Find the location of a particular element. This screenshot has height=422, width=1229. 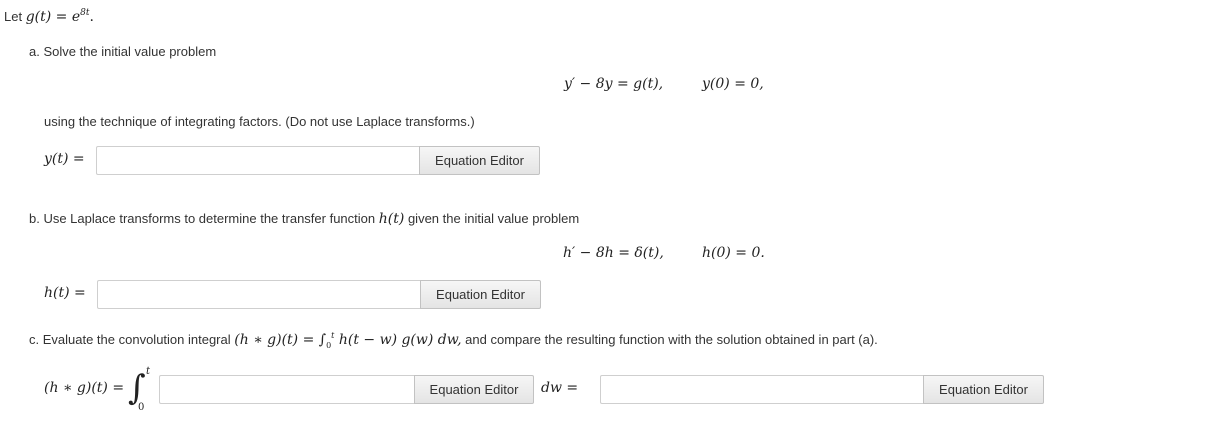

part-b-answer-input is located at coordinates (258, 294).